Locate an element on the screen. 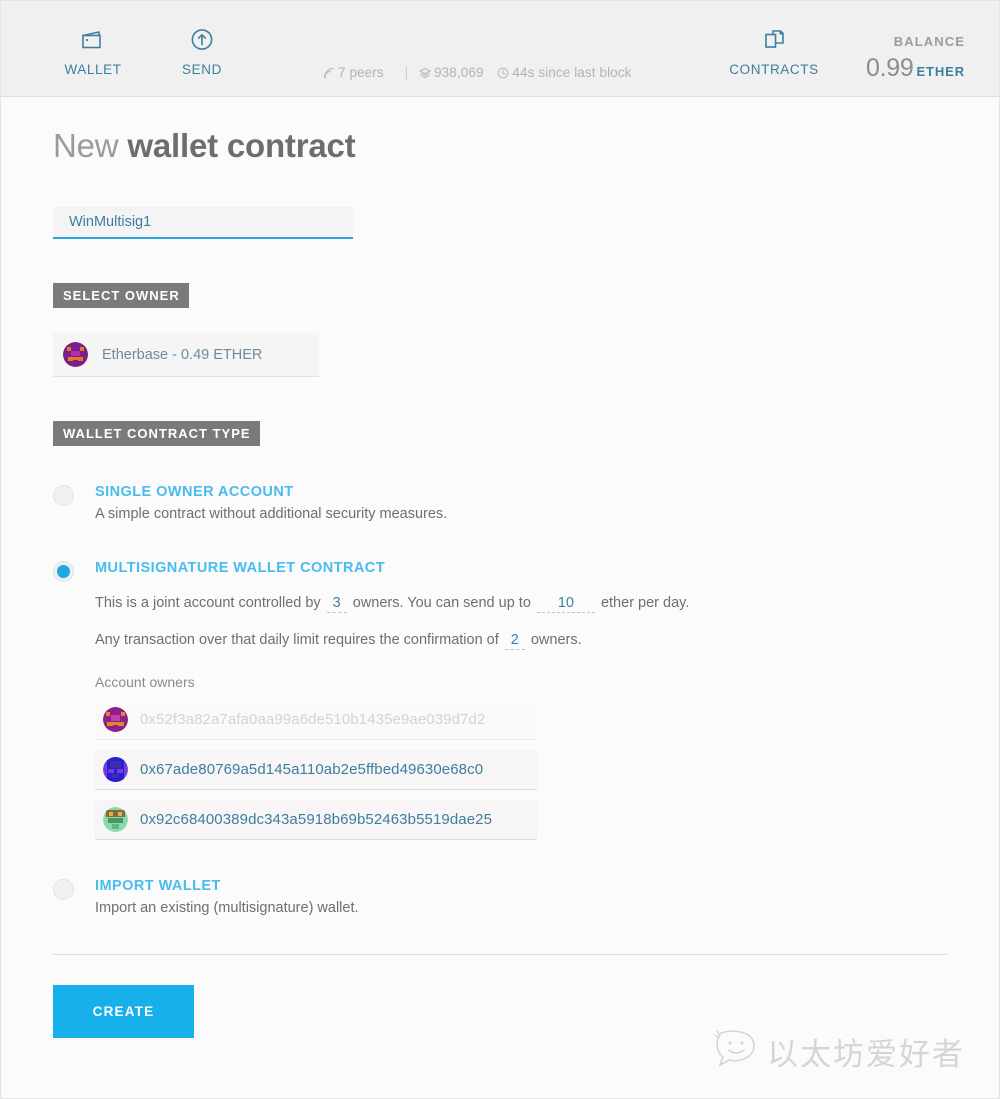 This screenshot has width=1000, height=1099. wallet-contract-type-badge: WALLET CONTRACT TYPE is located at coordinates (156, 433).